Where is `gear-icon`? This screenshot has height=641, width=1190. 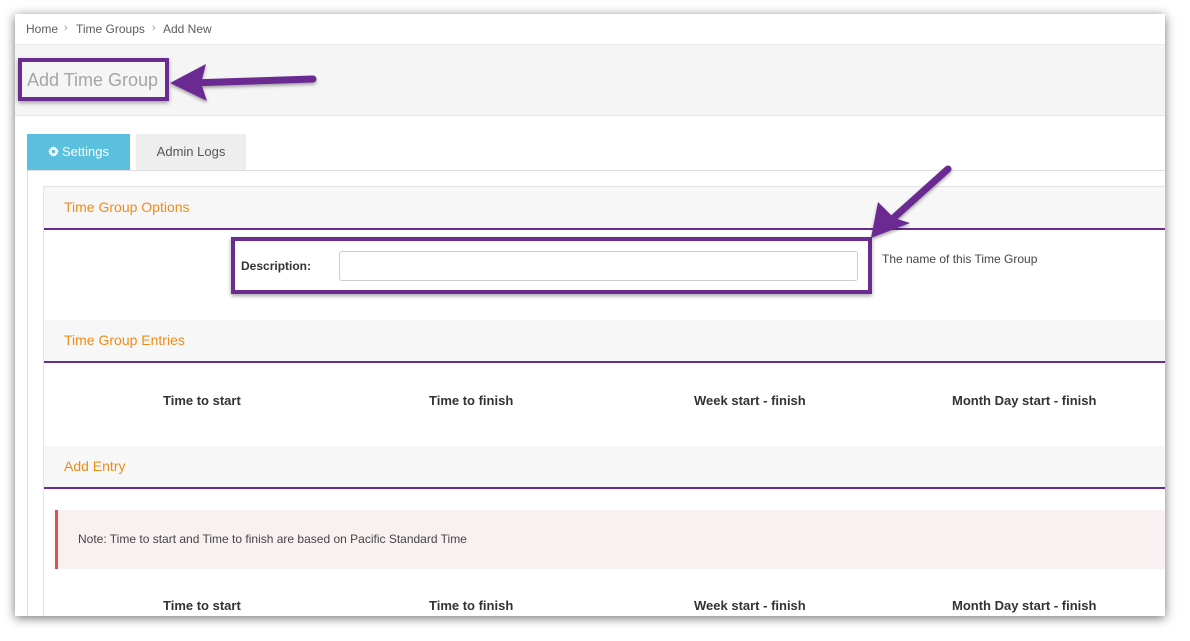
gear-icon is located at coordinates (53, 151).